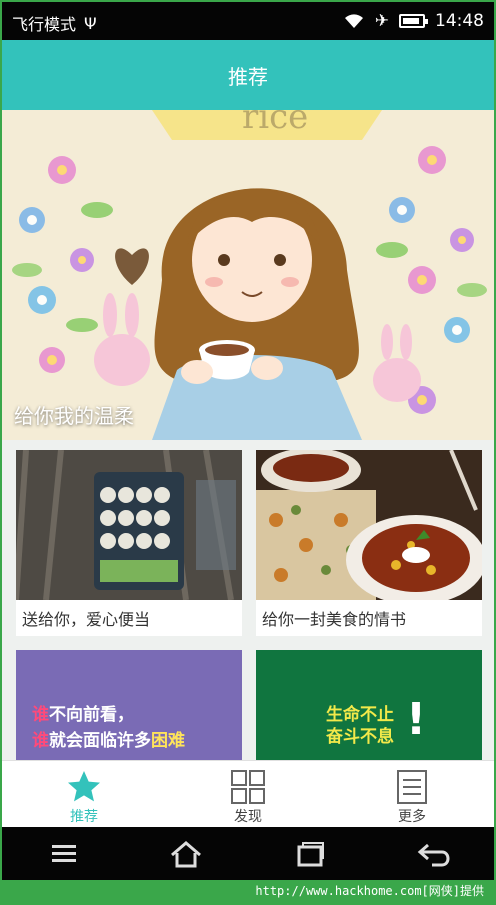  I want to click on card-motto: 生命不止 奋斗不息 !, so click(369, 705).